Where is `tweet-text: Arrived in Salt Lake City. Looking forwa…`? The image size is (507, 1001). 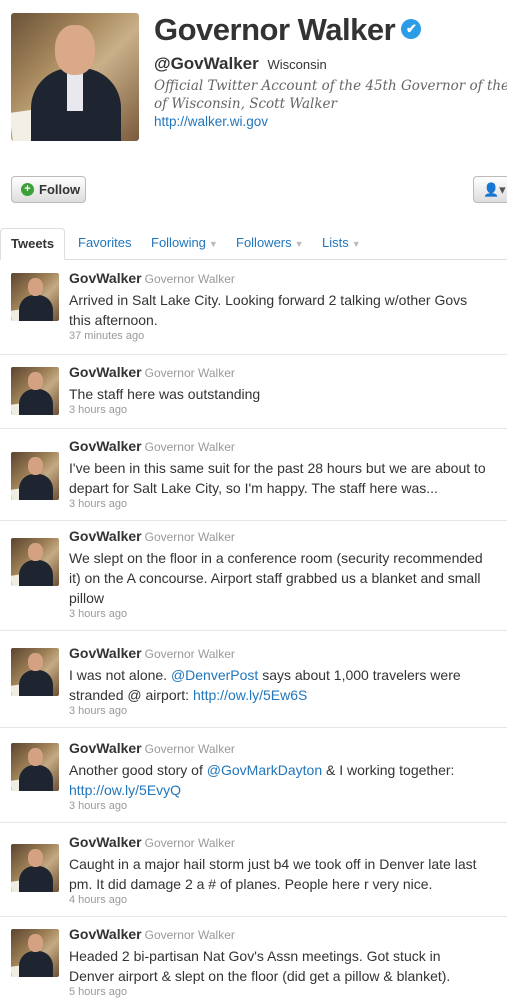
tweet-text: Arrived in Salt Lake City. Looking forwa… is located at coordinates (268, 310).